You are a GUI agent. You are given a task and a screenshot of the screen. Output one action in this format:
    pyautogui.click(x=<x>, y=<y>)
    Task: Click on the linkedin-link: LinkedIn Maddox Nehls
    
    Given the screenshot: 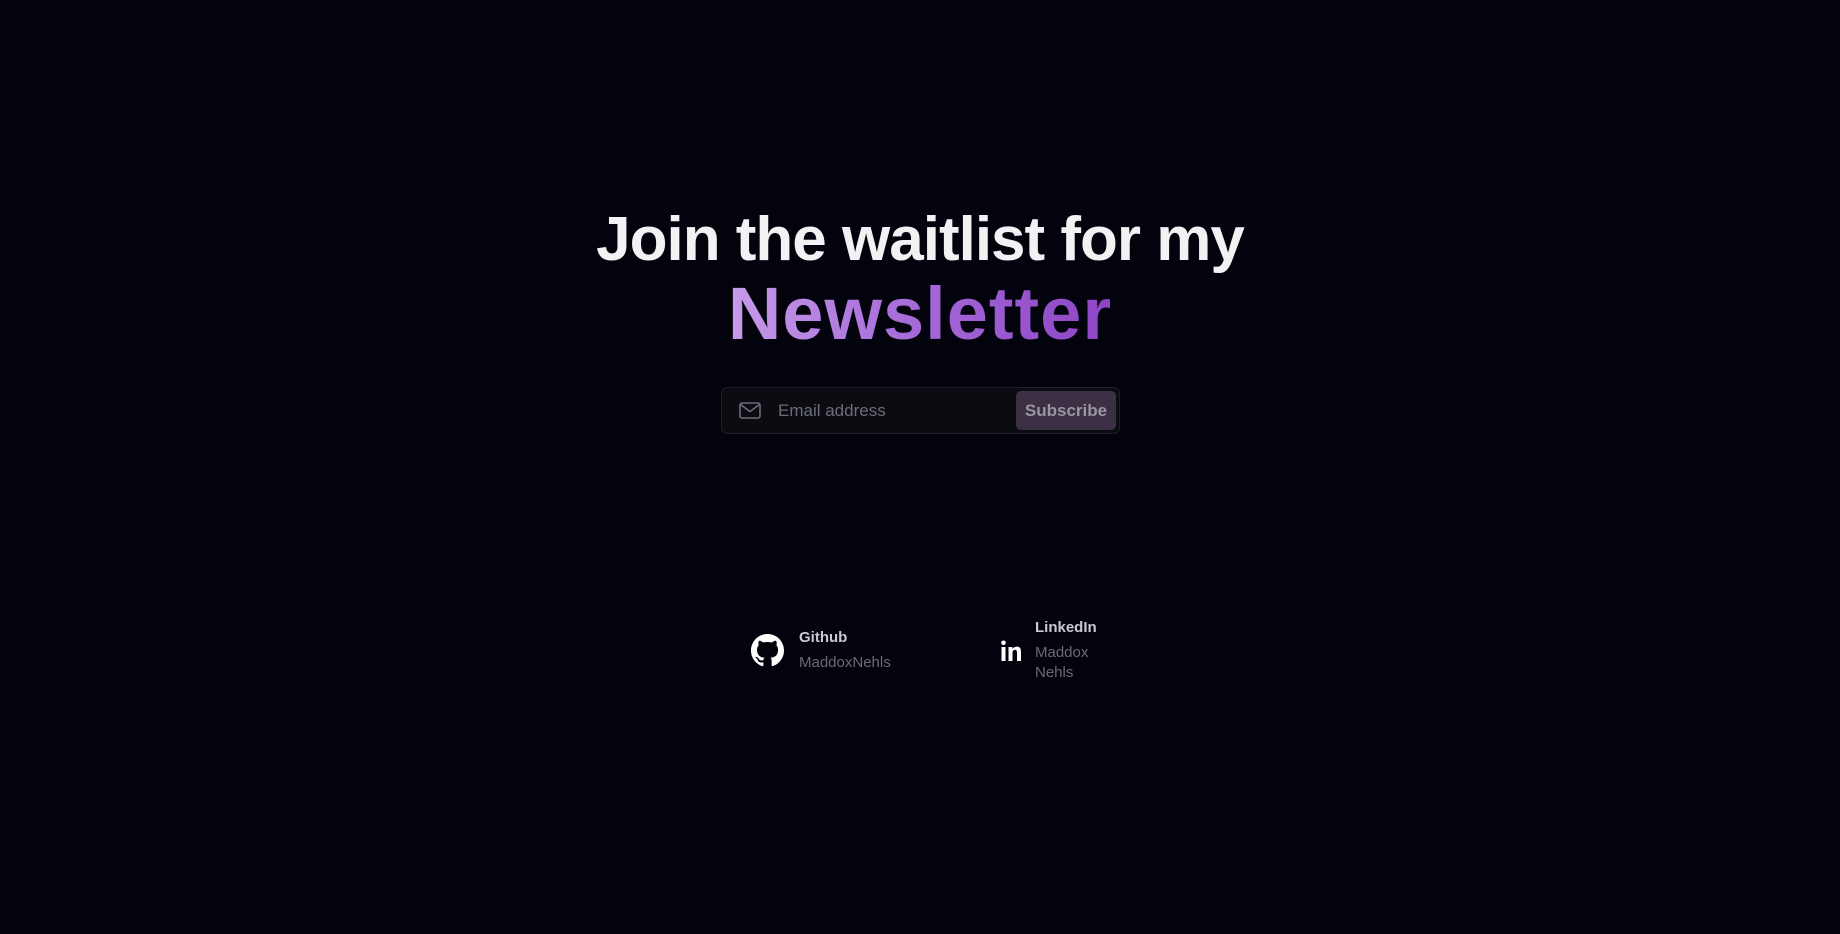 What is the action you would take?
    pyautogui.click(x=1047, y=650)
    